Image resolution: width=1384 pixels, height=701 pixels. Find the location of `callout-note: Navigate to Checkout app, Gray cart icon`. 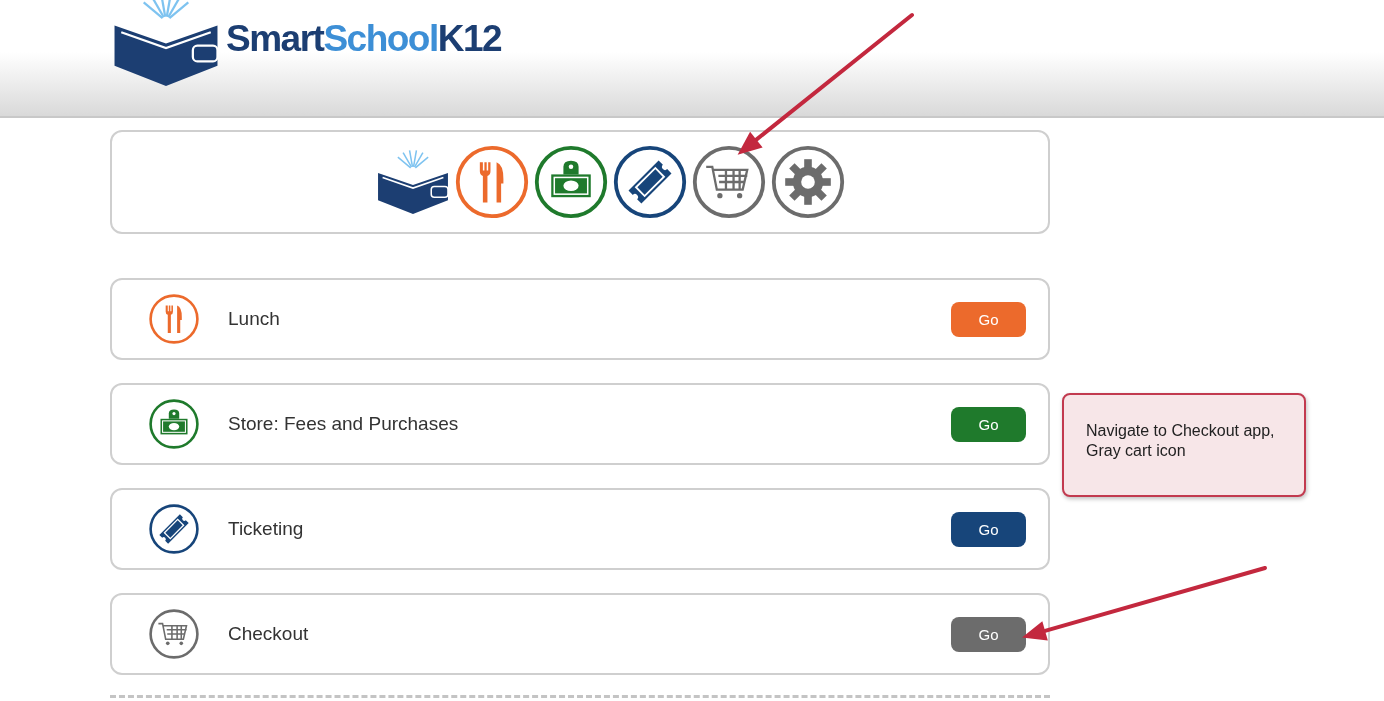

callout-note: Navigate to Checkout app, Gray cart icon is located at coordinates (1184, 445).